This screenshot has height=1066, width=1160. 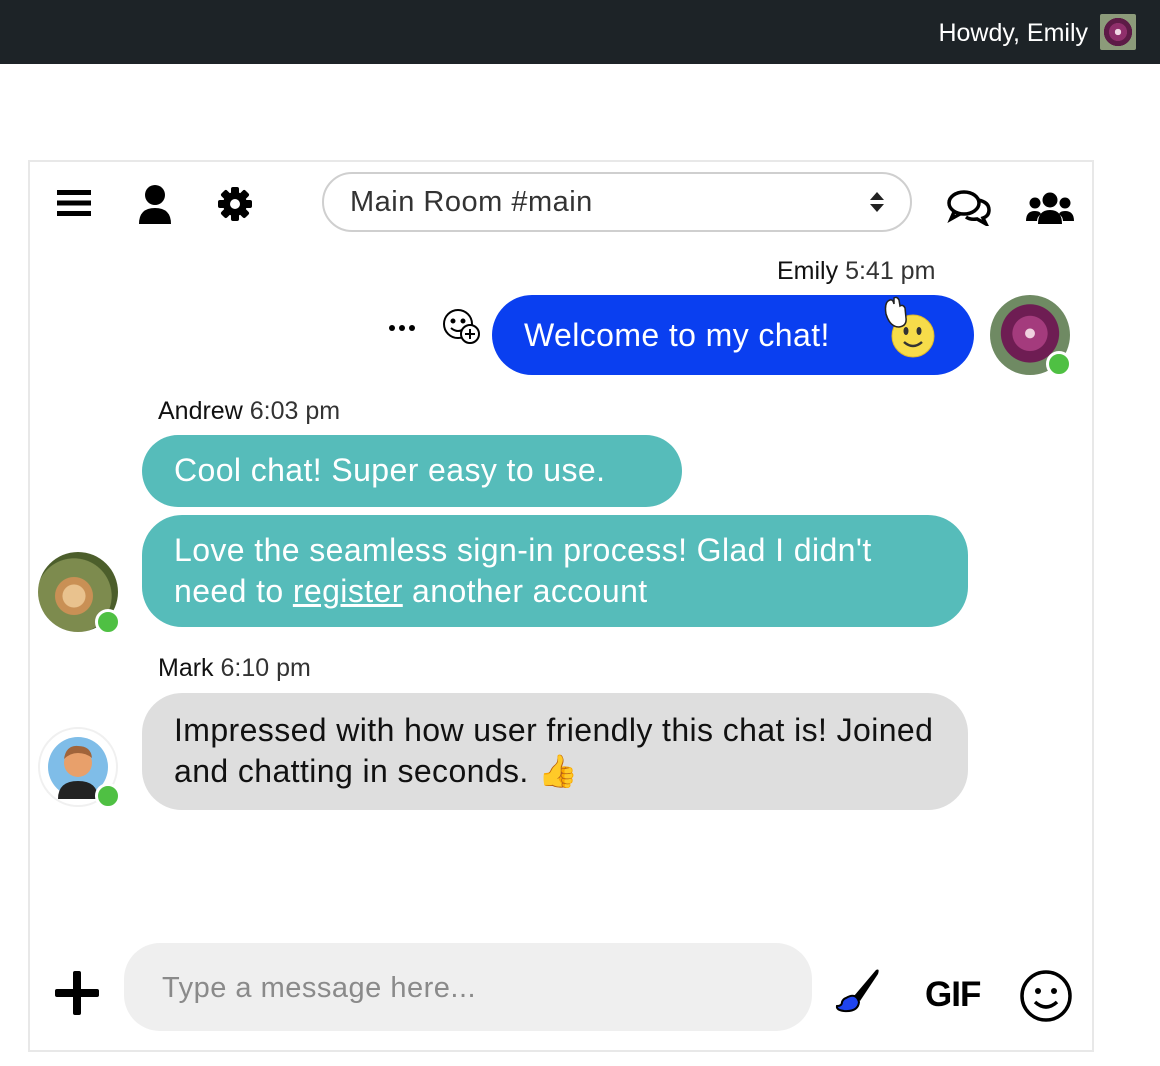 I want to click on wave-smiley-icon, so click(x=909, y=327).